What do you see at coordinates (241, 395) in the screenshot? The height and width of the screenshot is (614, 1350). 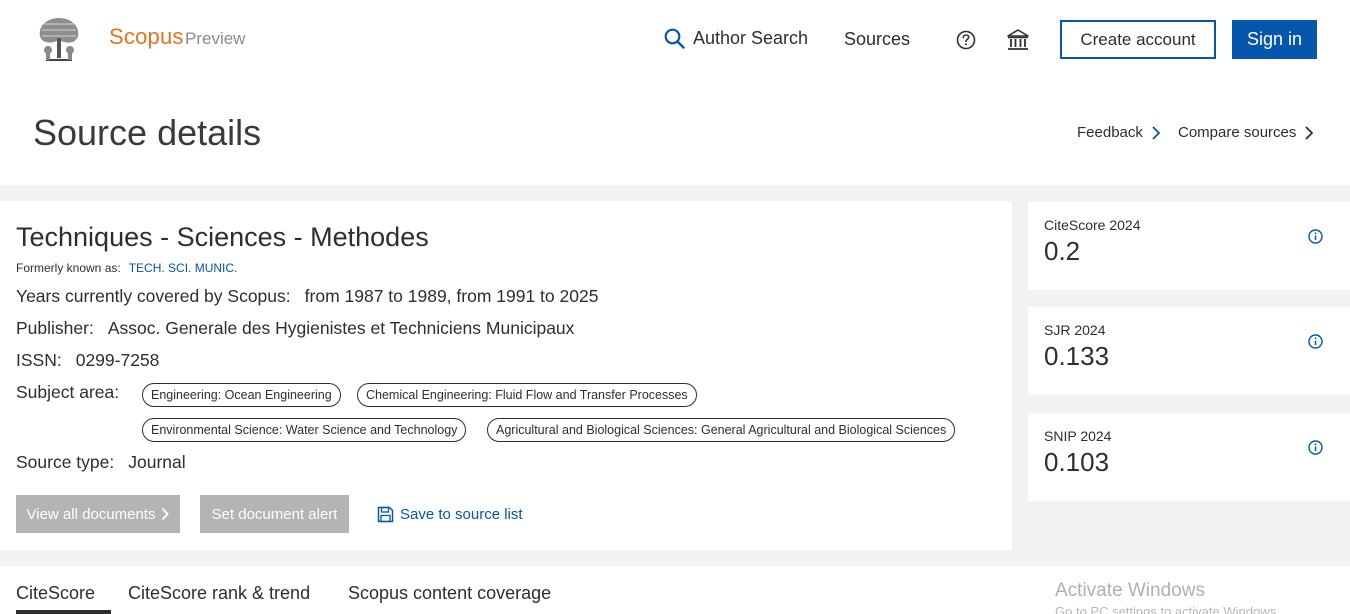 I see `subject-area-chip: Engineering: Ocean Engineering` at bounding box center [241, 395].